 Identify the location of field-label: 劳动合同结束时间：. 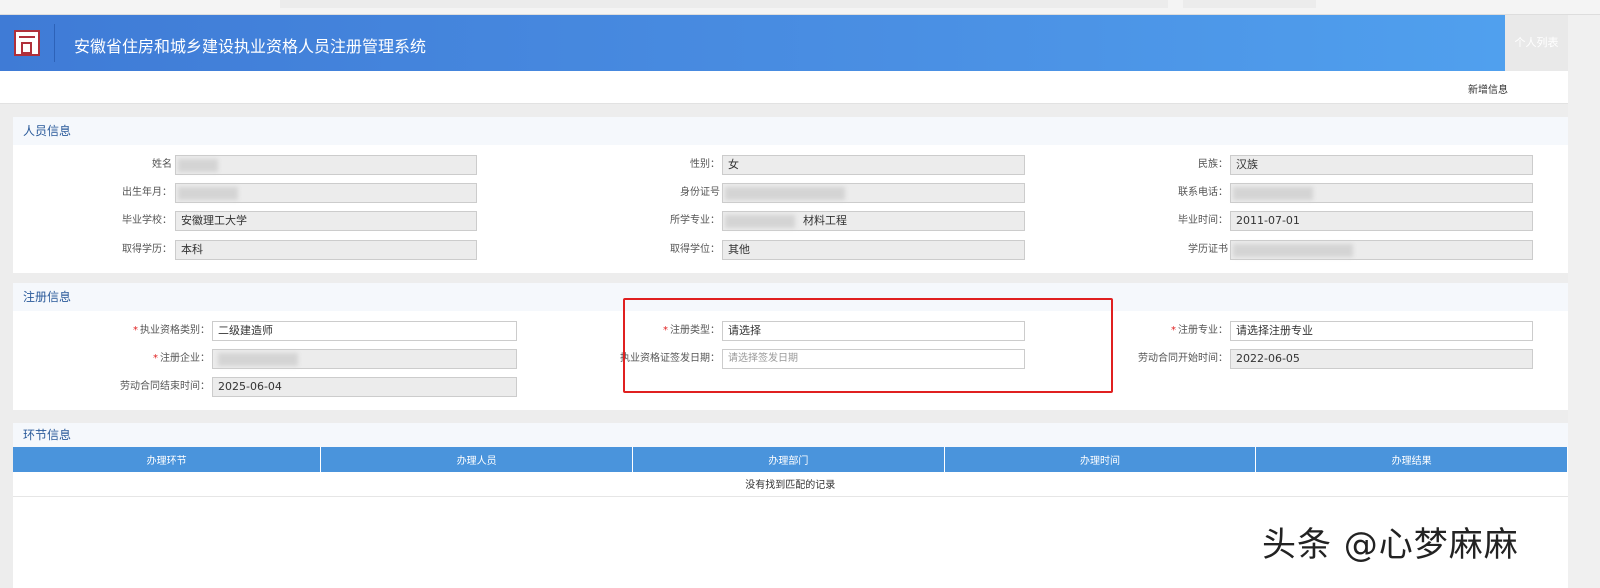
(120, 387).